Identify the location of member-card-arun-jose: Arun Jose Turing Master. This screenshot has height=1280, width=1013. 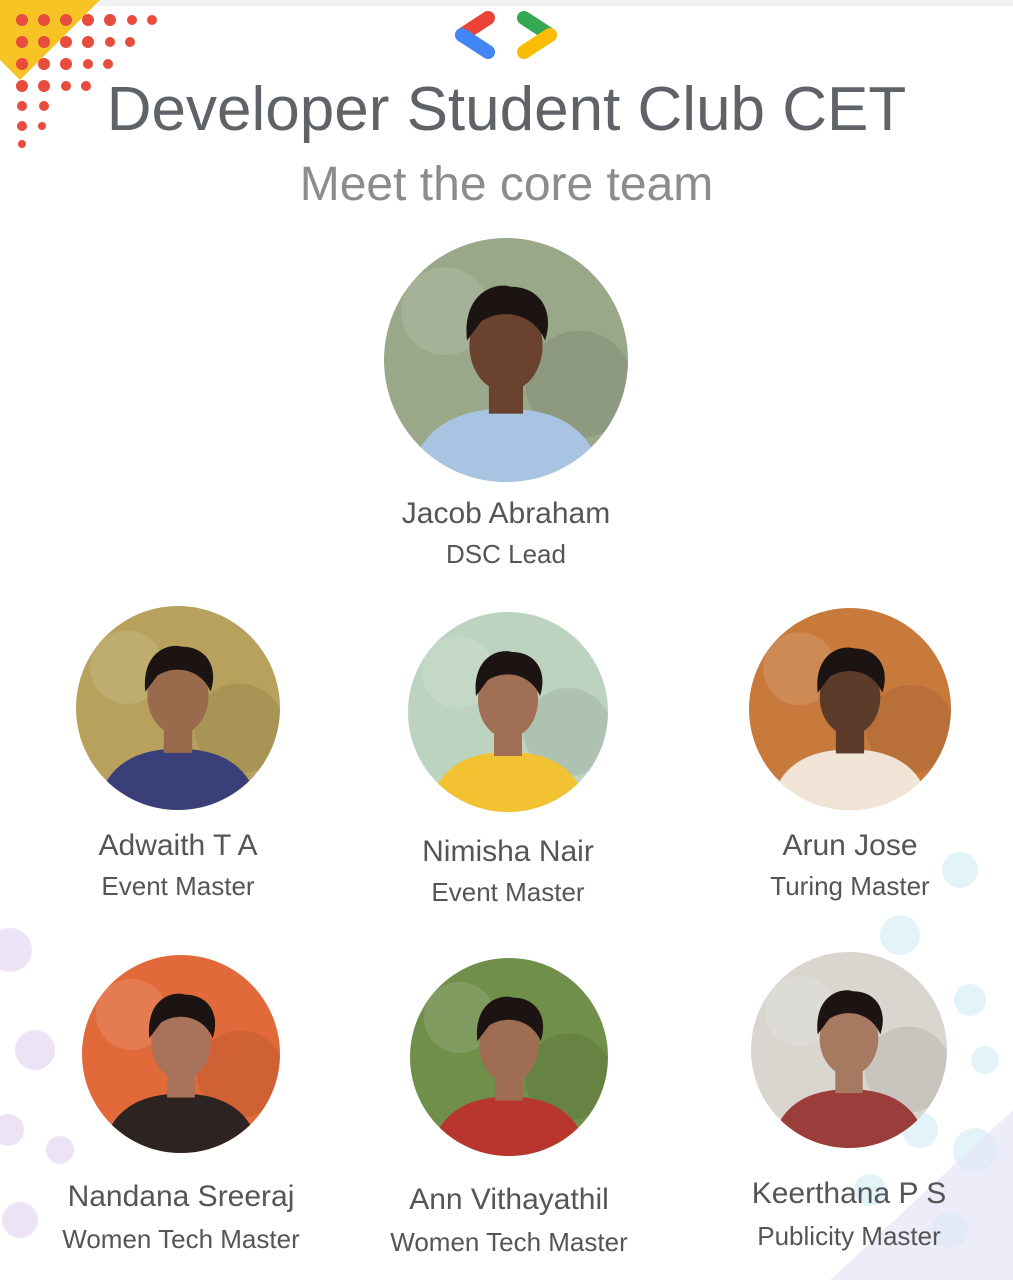
(850, 755).